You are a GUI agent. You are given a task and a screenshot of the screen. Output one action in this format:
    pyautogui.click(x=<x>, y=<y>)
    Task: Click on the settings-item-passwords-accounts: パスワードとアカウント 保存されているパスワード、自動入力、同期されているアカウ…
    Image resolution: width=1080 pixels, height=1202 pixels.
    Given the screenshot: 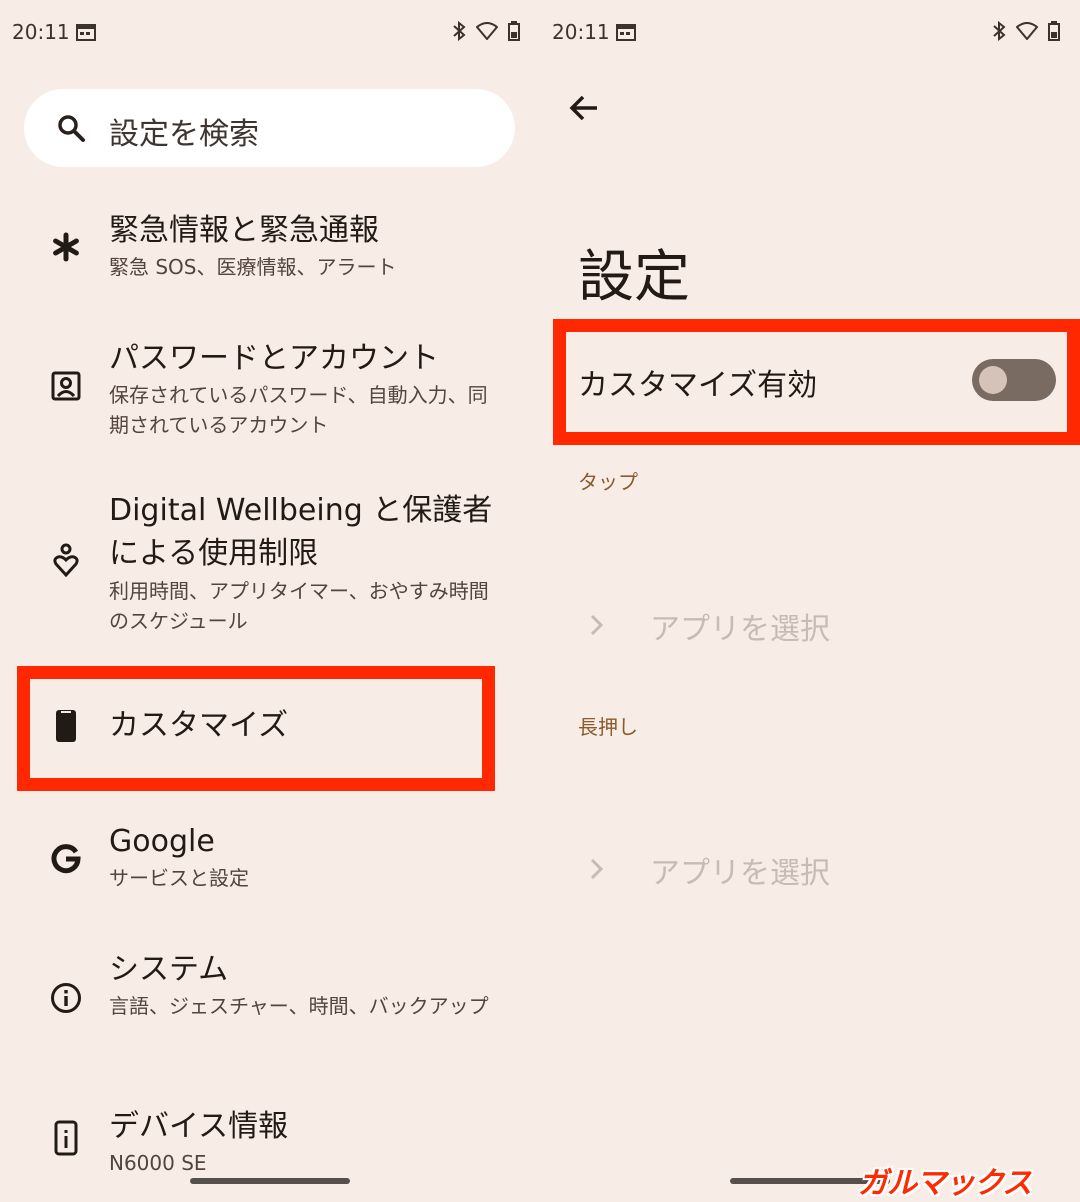 What is the action you would take?
    pyautogui.click(x=260, y=390)
    